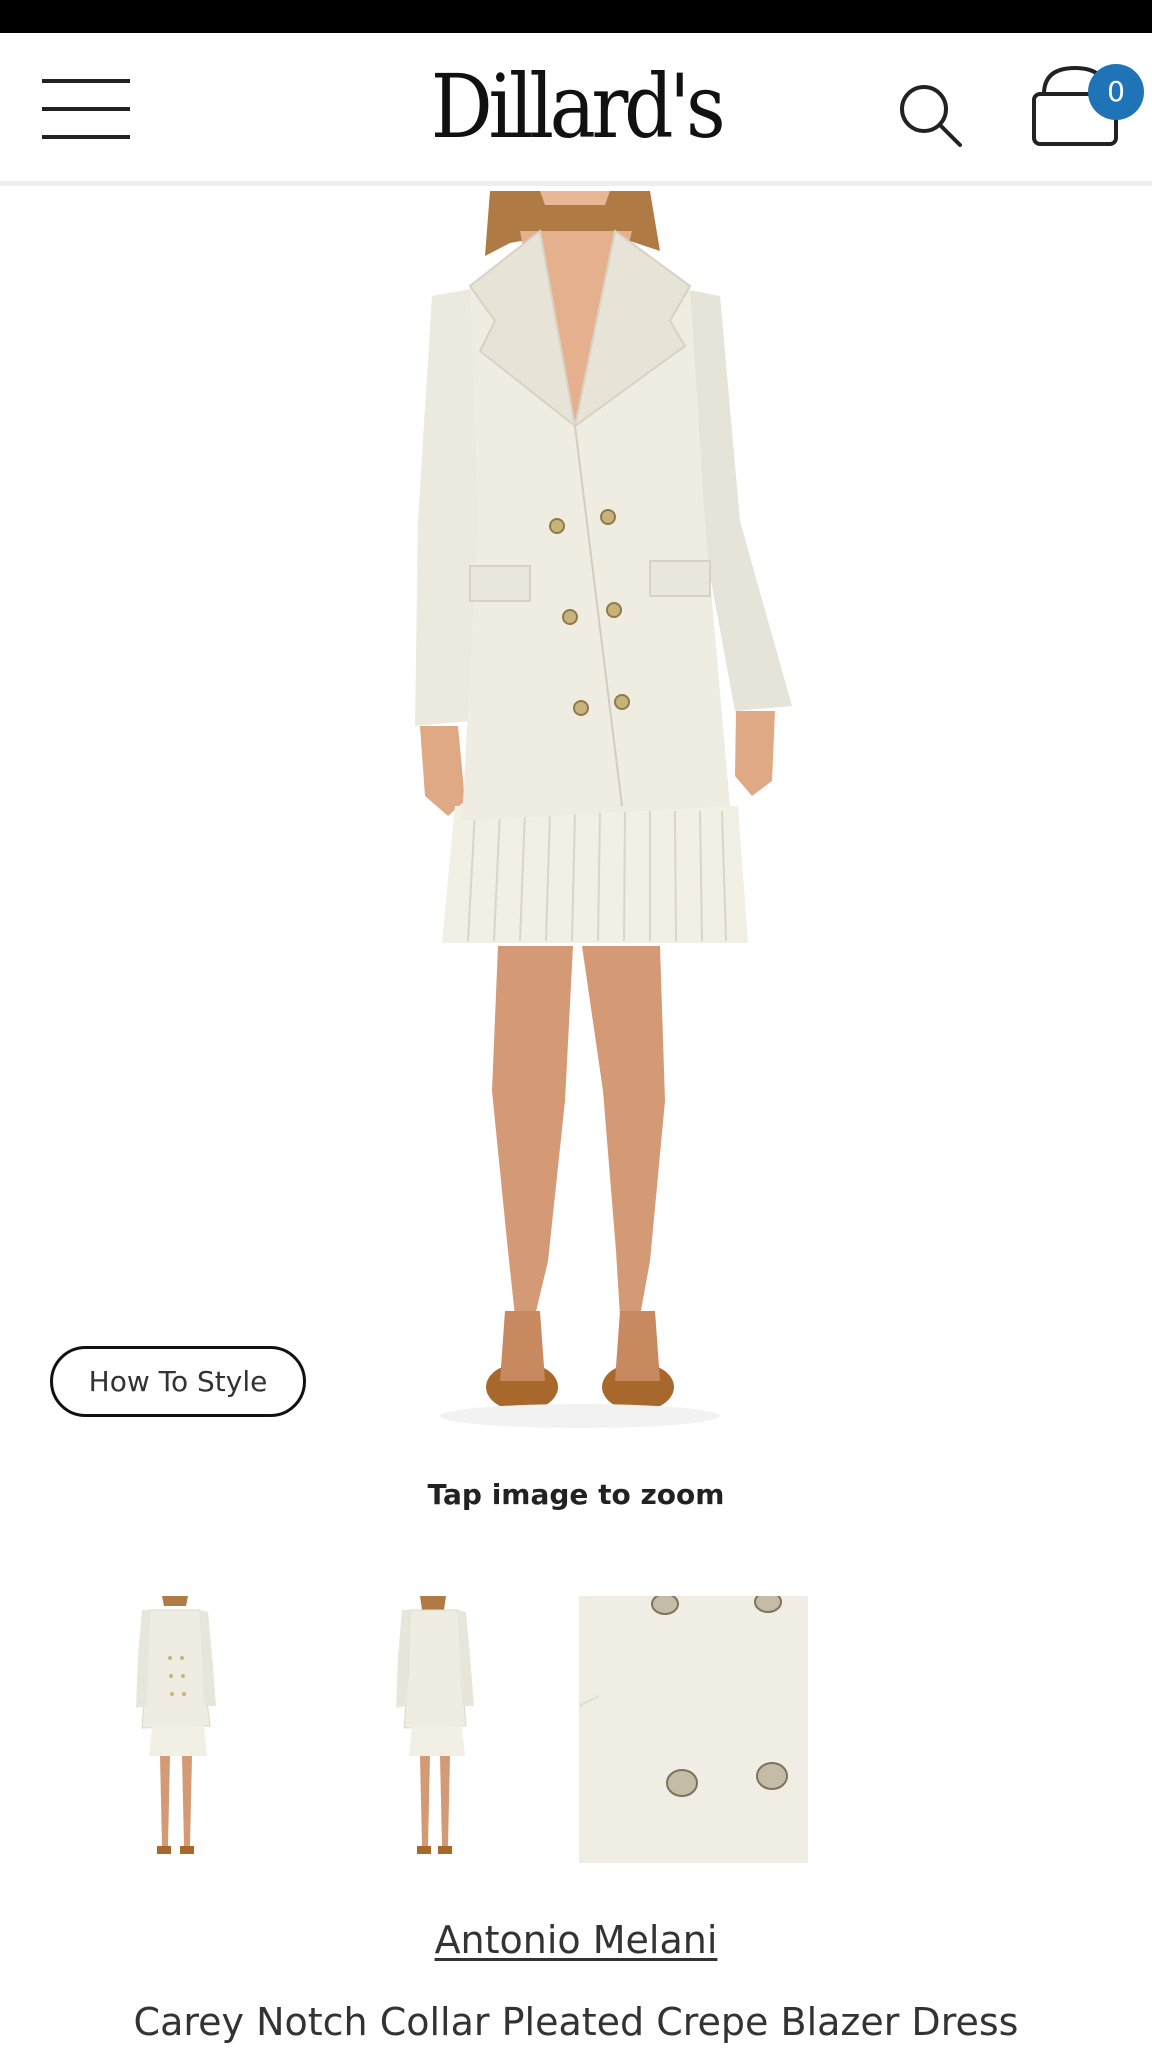 This screenshot has width=1152, height=2048. Describe the element at coordinates (930, 115) in the screenshot. I see `search-icon` at that location.